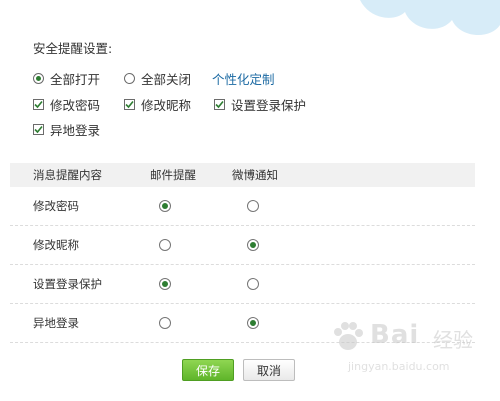 The width and height of the screenshot is (500, 401). I want to click on checkbox-label: 设置登录保护, so click(269, 105).